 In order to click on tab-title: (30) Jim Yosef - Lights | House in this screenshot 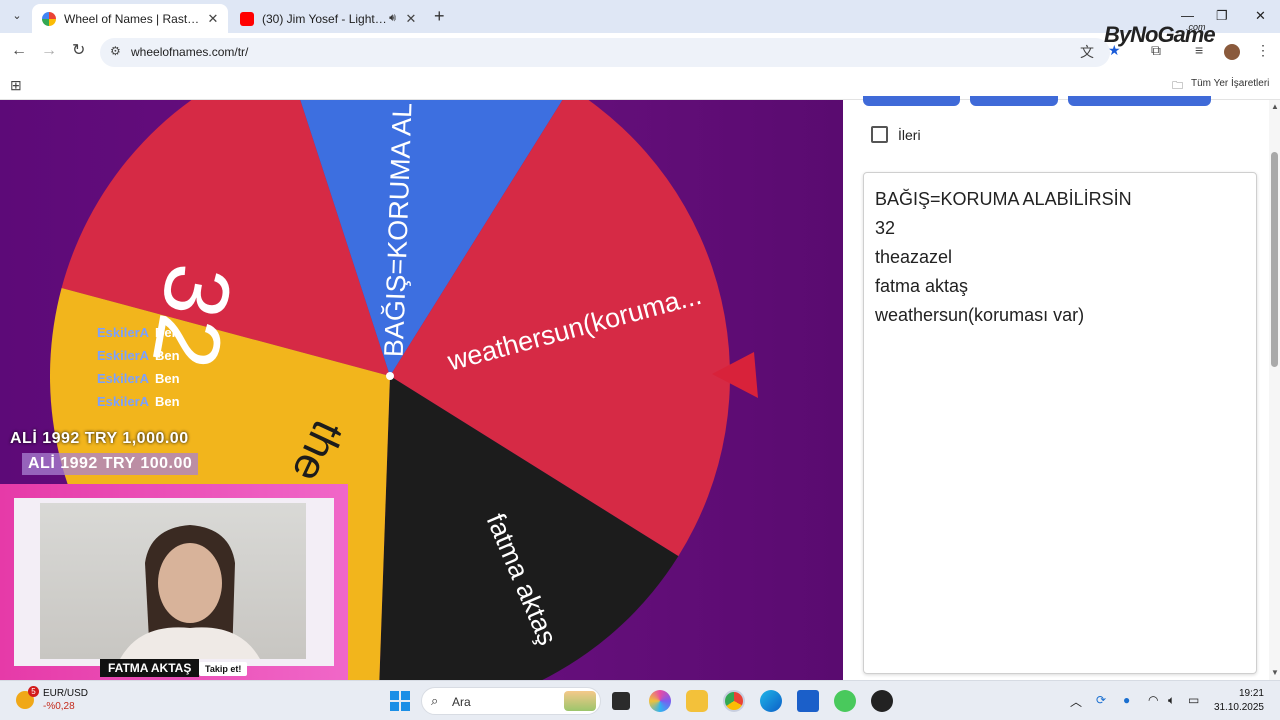, I will do `click(325, 18)`.